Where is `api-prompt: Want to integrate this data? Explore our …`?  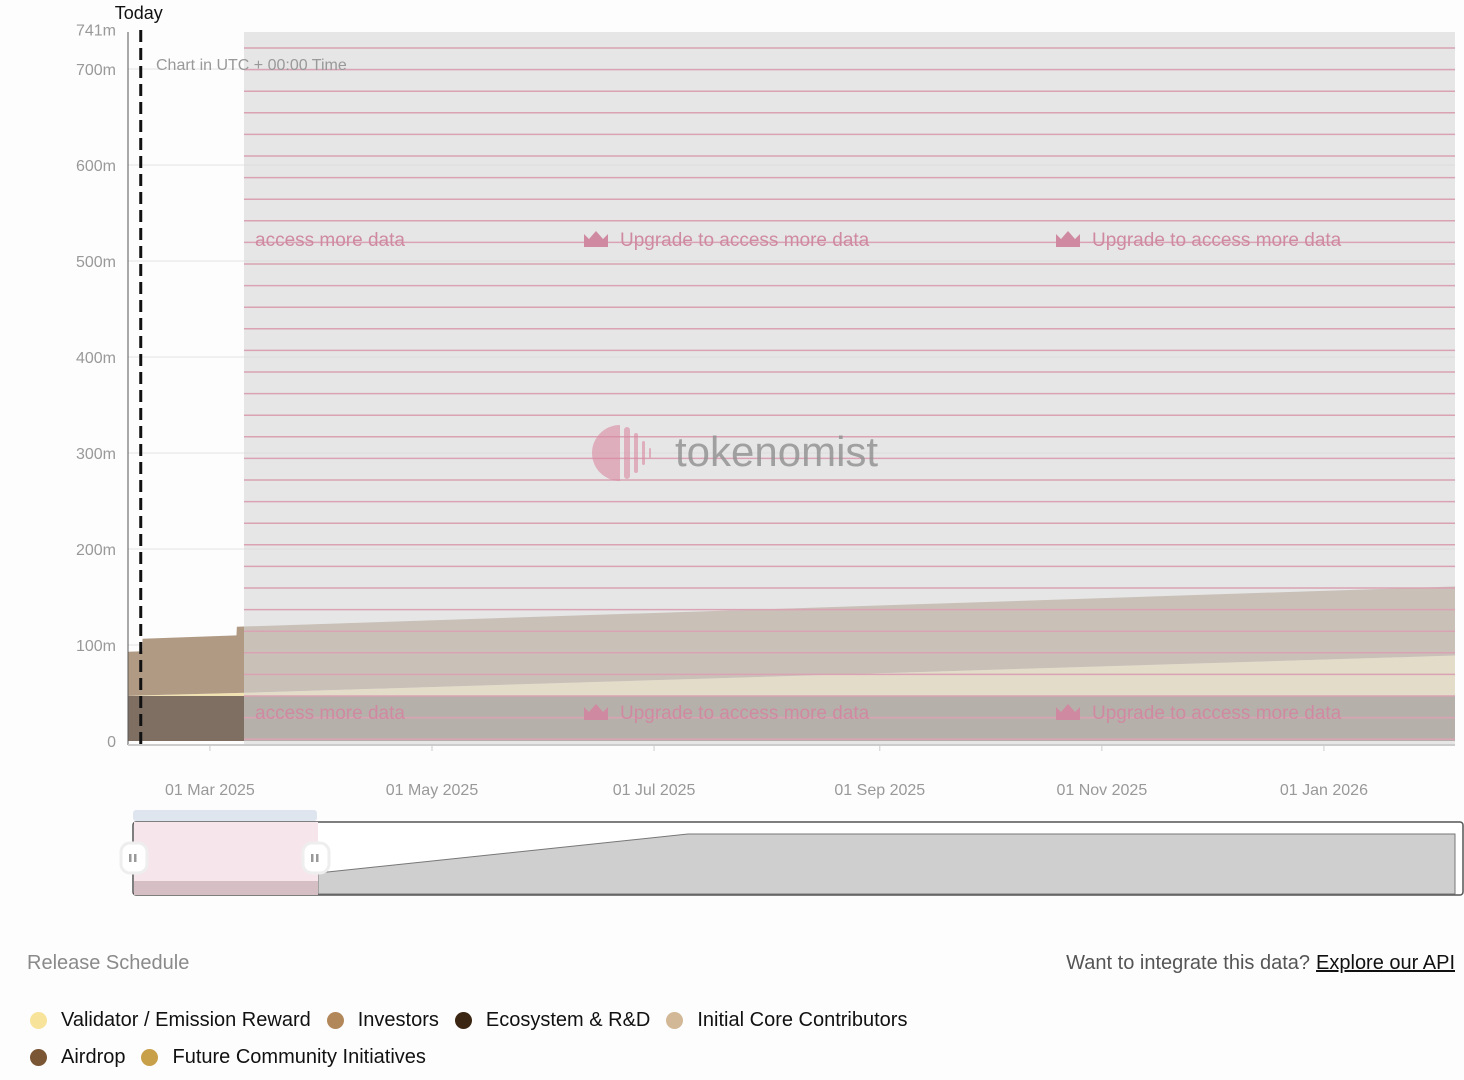 api-prompt: Want to integrate this data? Explore our … is located at coordinates (1260, 963).